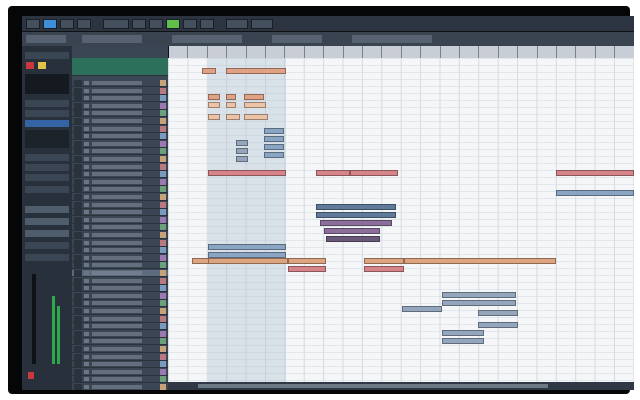  I want to click on draw-tool-button, so click(207, 23).